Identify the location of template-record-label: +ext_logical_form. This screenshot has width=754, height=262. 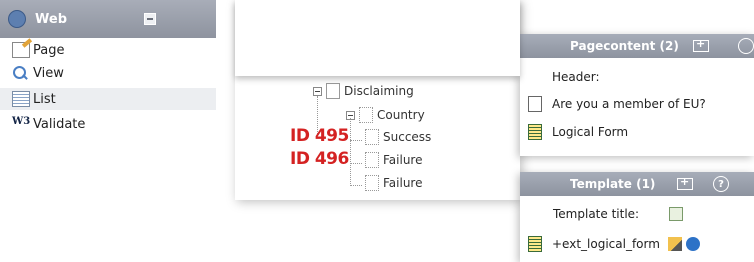
(606, 244).